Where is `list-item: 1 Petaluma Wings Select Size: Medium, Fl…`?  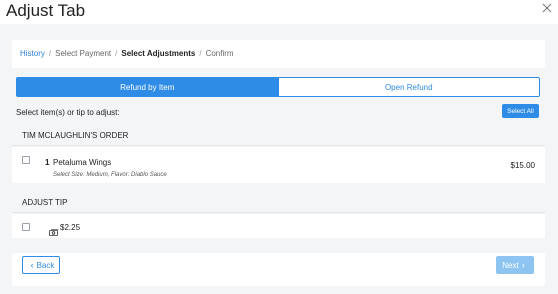 list-item: 1 Petaluma Wings Select Size: Medium, Fl… is located at coordinates (278, 165).